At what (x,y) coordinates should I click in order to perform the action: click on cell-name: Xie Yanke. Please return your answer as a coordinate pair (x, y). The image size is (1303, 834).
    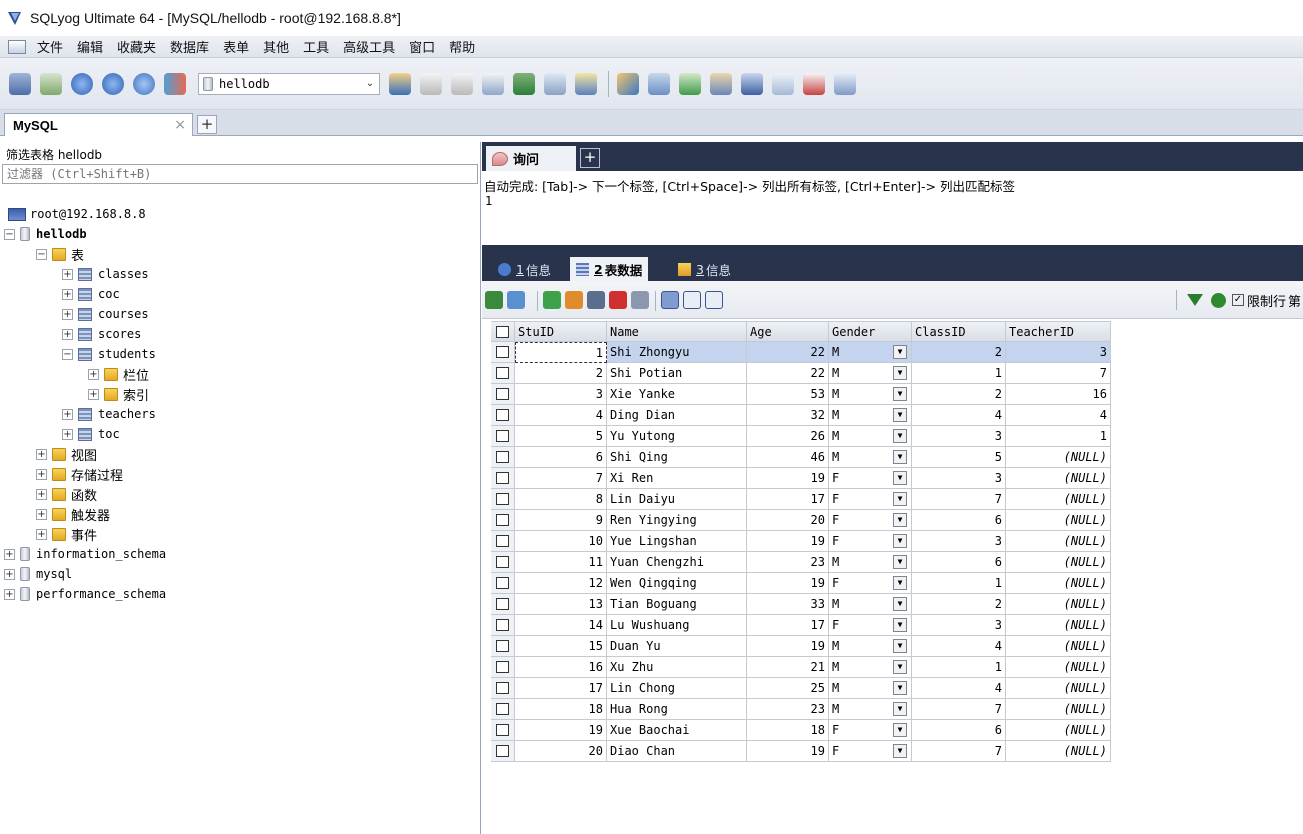
    Looking at the image, I should click on (677, 394).